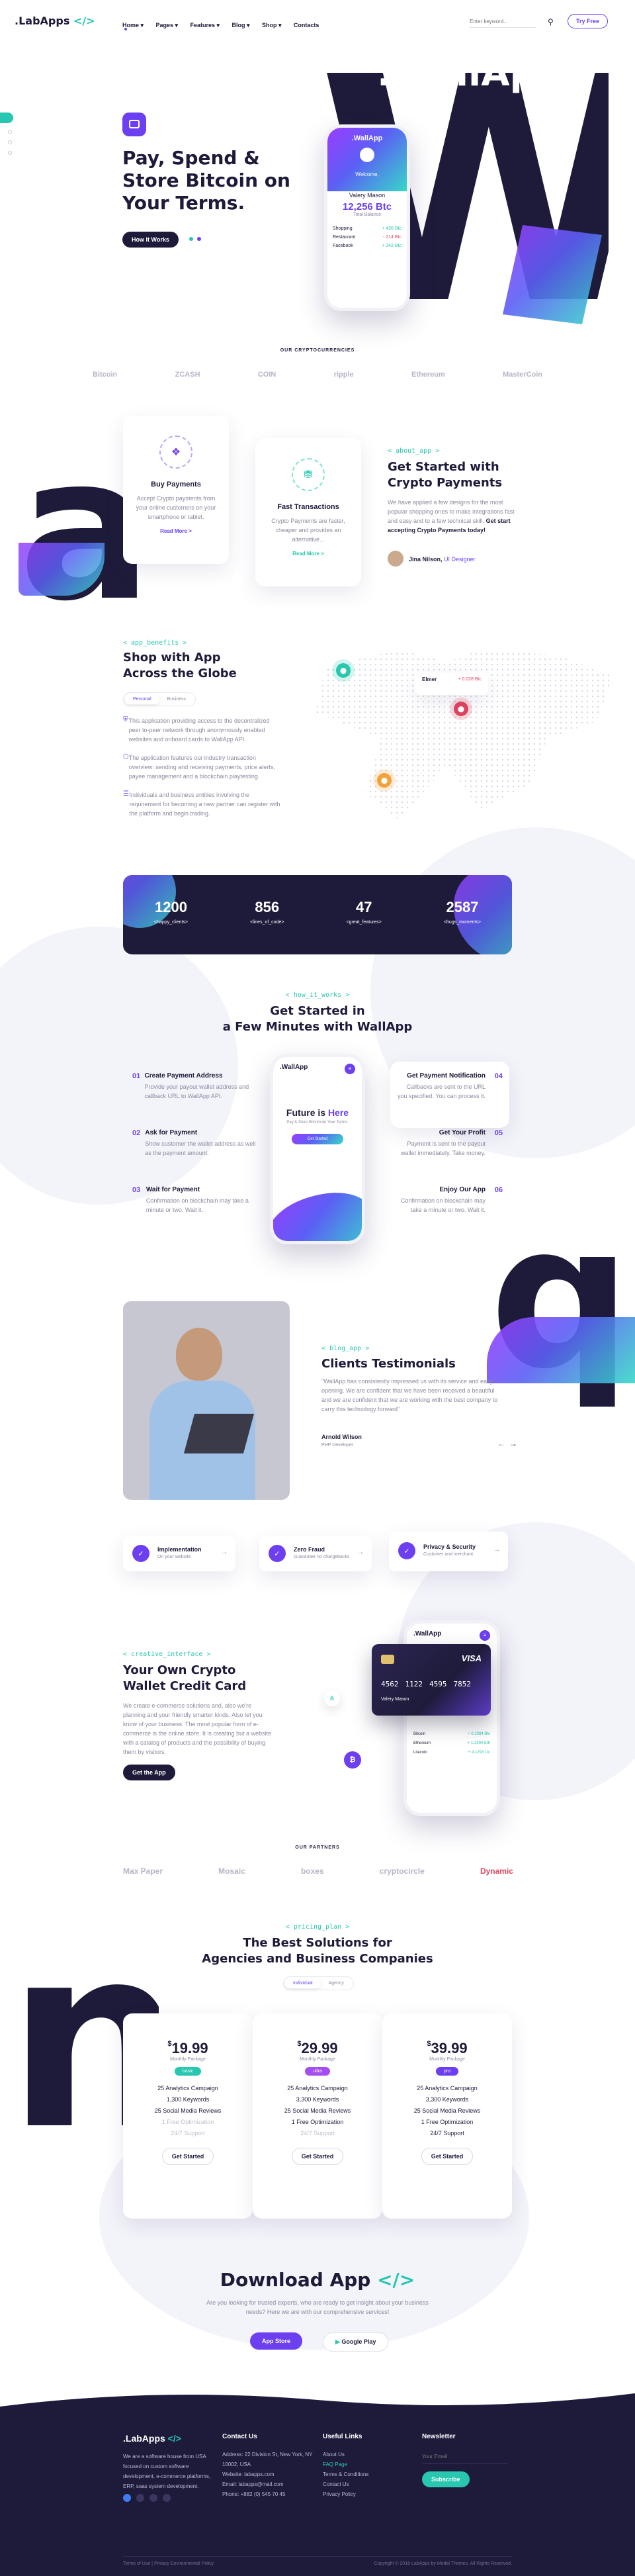  I want to click on phone-get-started-button: Get Started, so click(317, 1139).